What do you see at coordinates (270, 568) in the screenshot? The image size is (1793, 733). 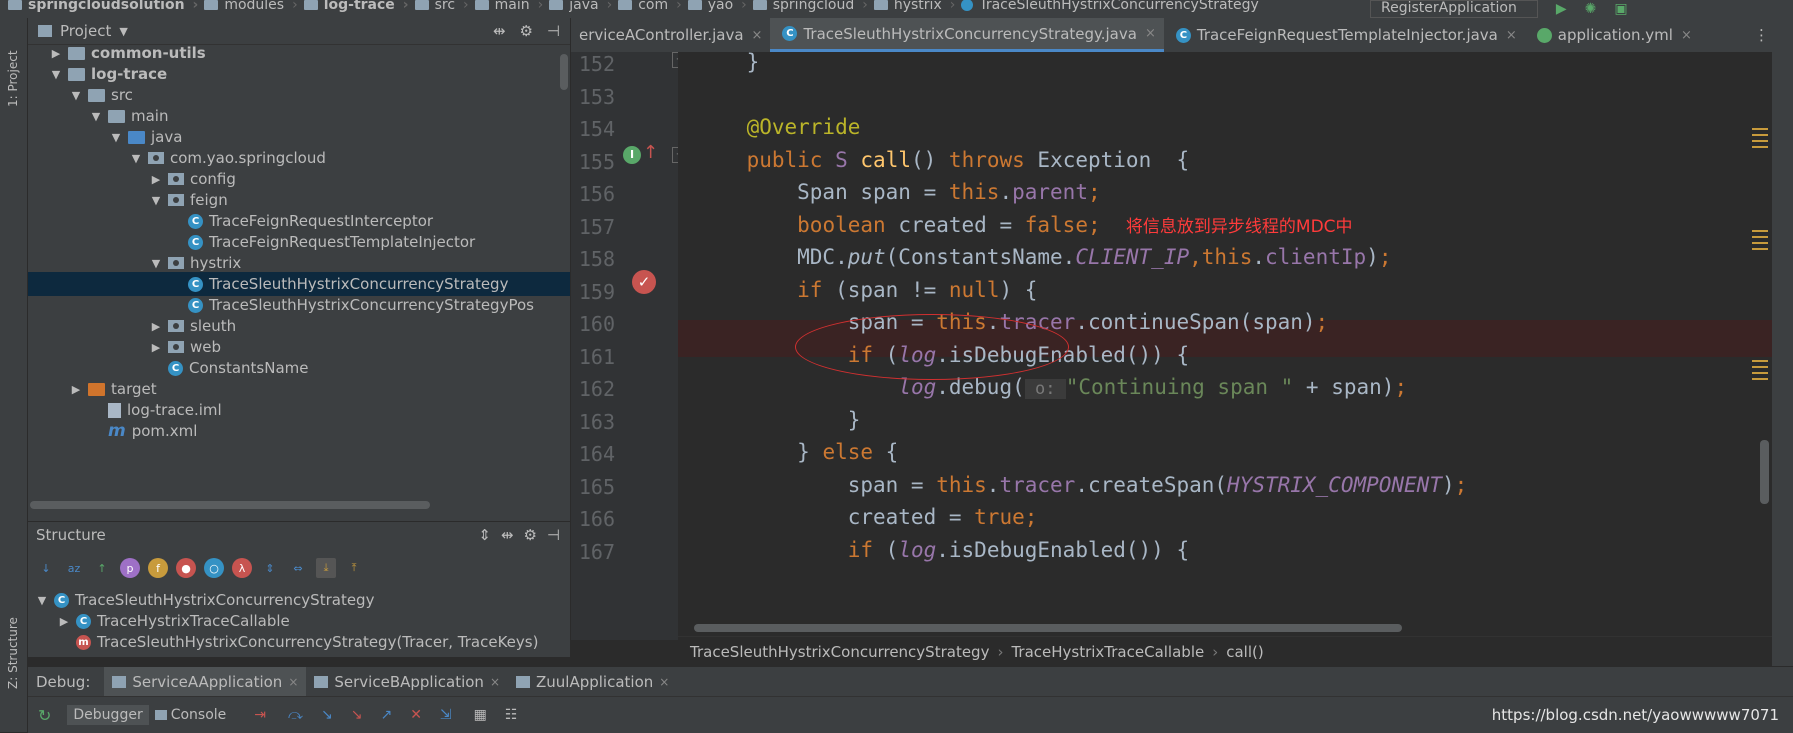 I see `expand-icon: ⇕` at bounding box center [270, 568].